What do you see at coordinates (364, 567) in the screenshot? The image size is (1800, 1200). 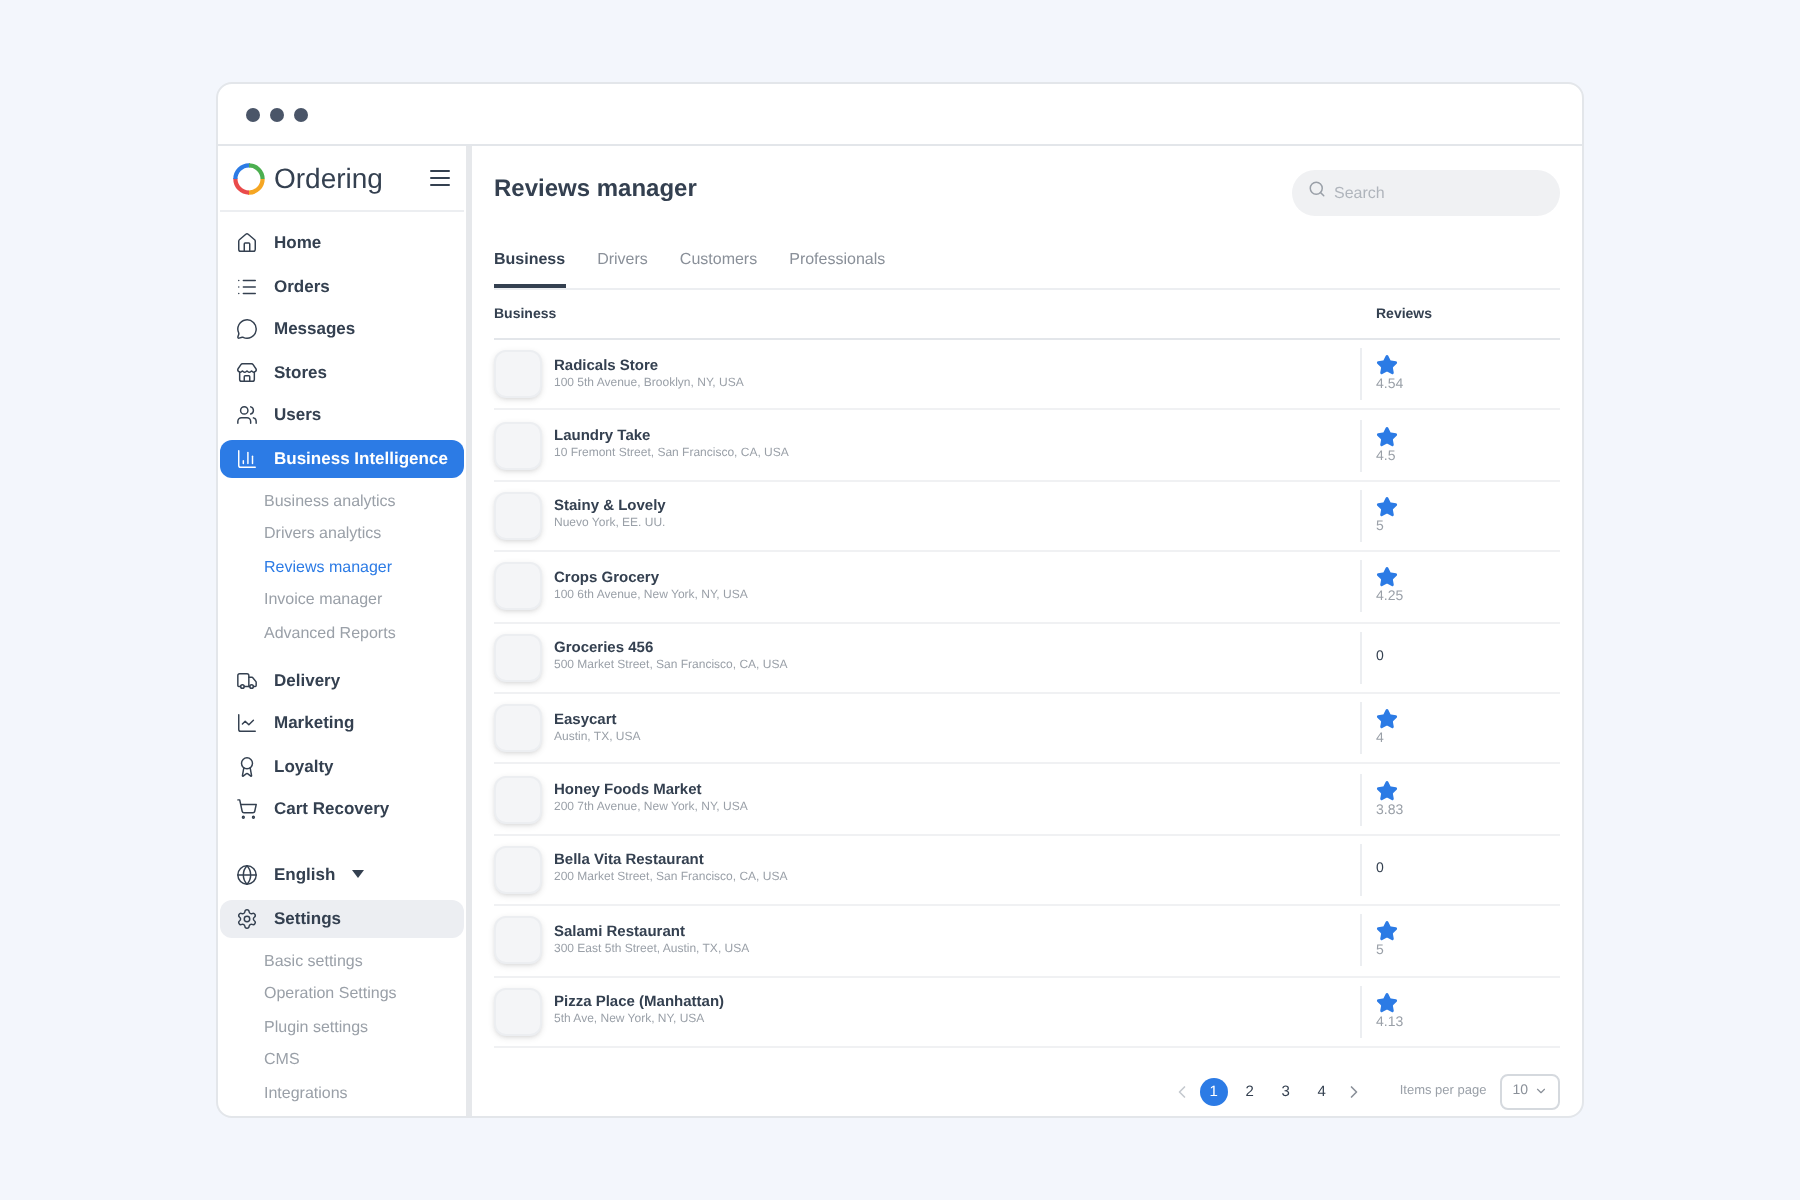 I see `submenu-item: Reviews manager` at bounding box center [364, 567].